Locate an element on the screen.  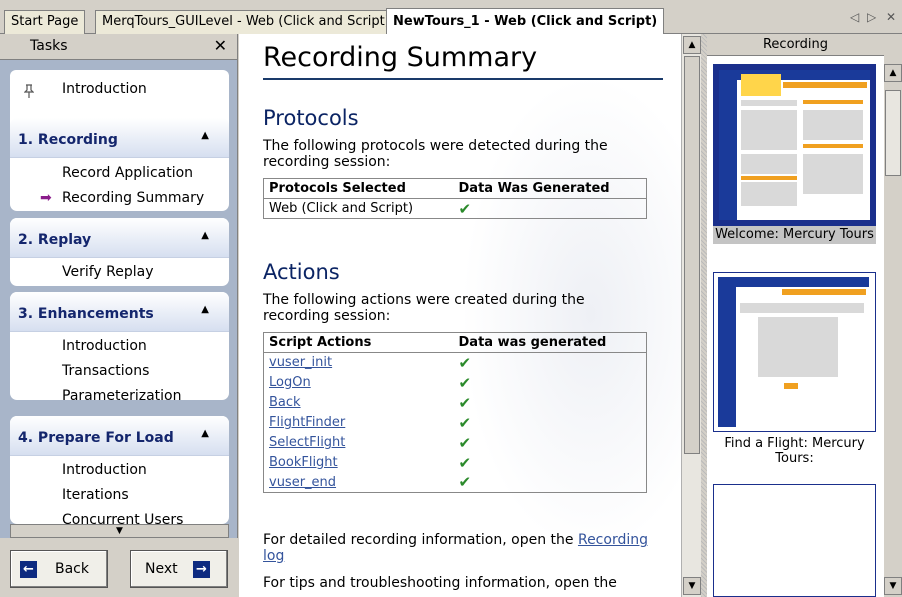
next-button: Next → is located at coordinates (179, 569).